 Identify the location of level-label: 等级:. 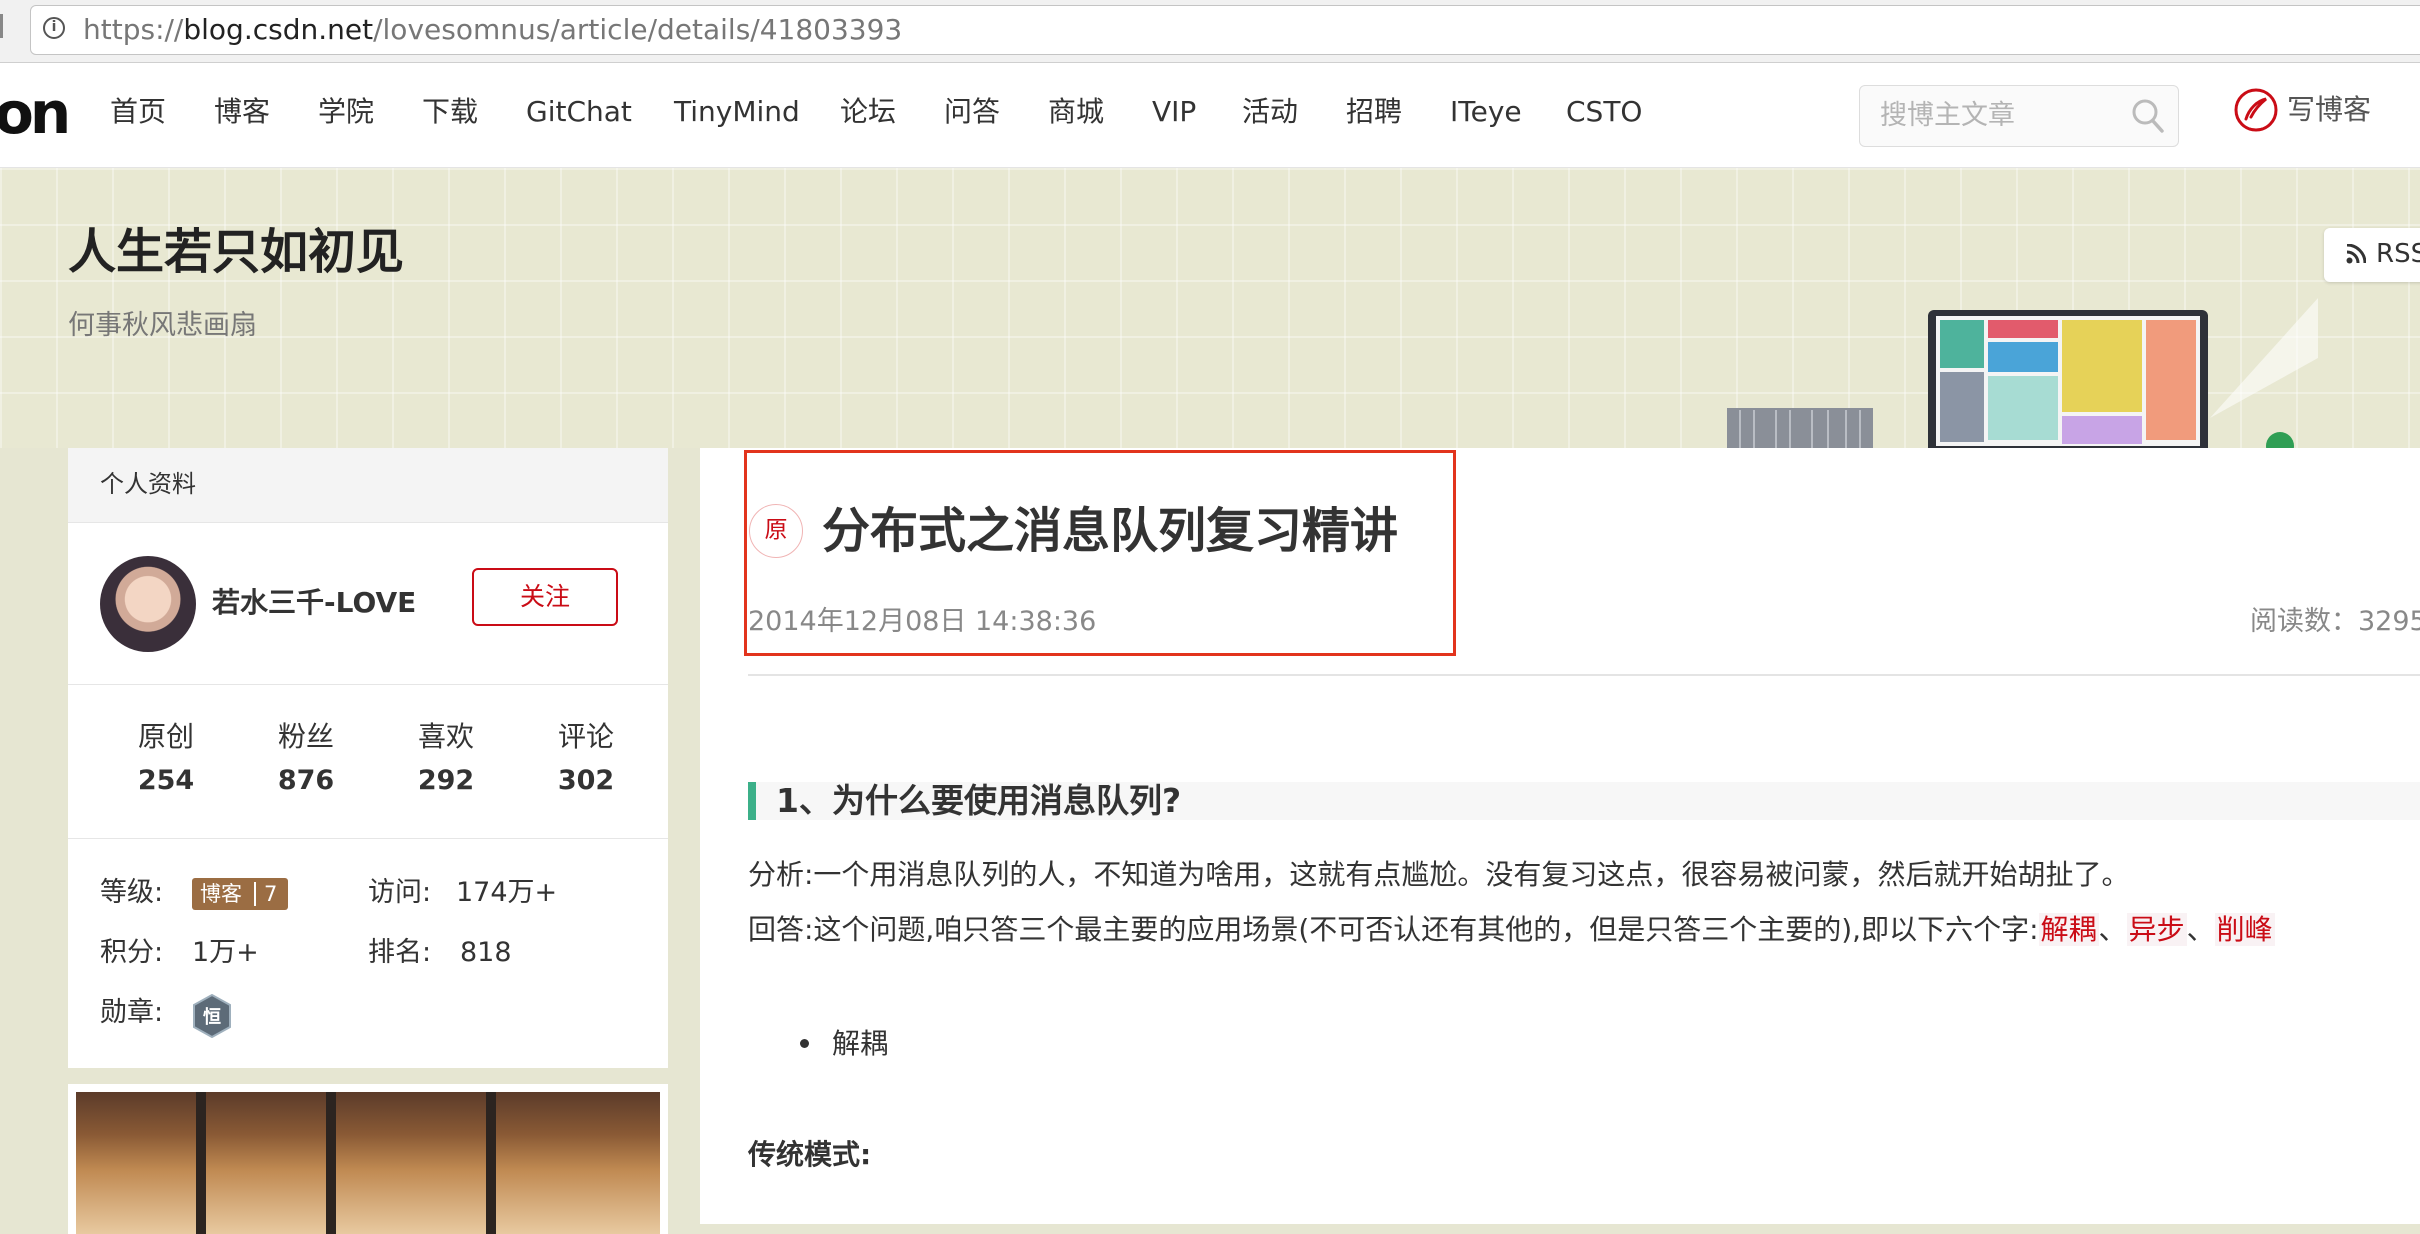
(132, 892).